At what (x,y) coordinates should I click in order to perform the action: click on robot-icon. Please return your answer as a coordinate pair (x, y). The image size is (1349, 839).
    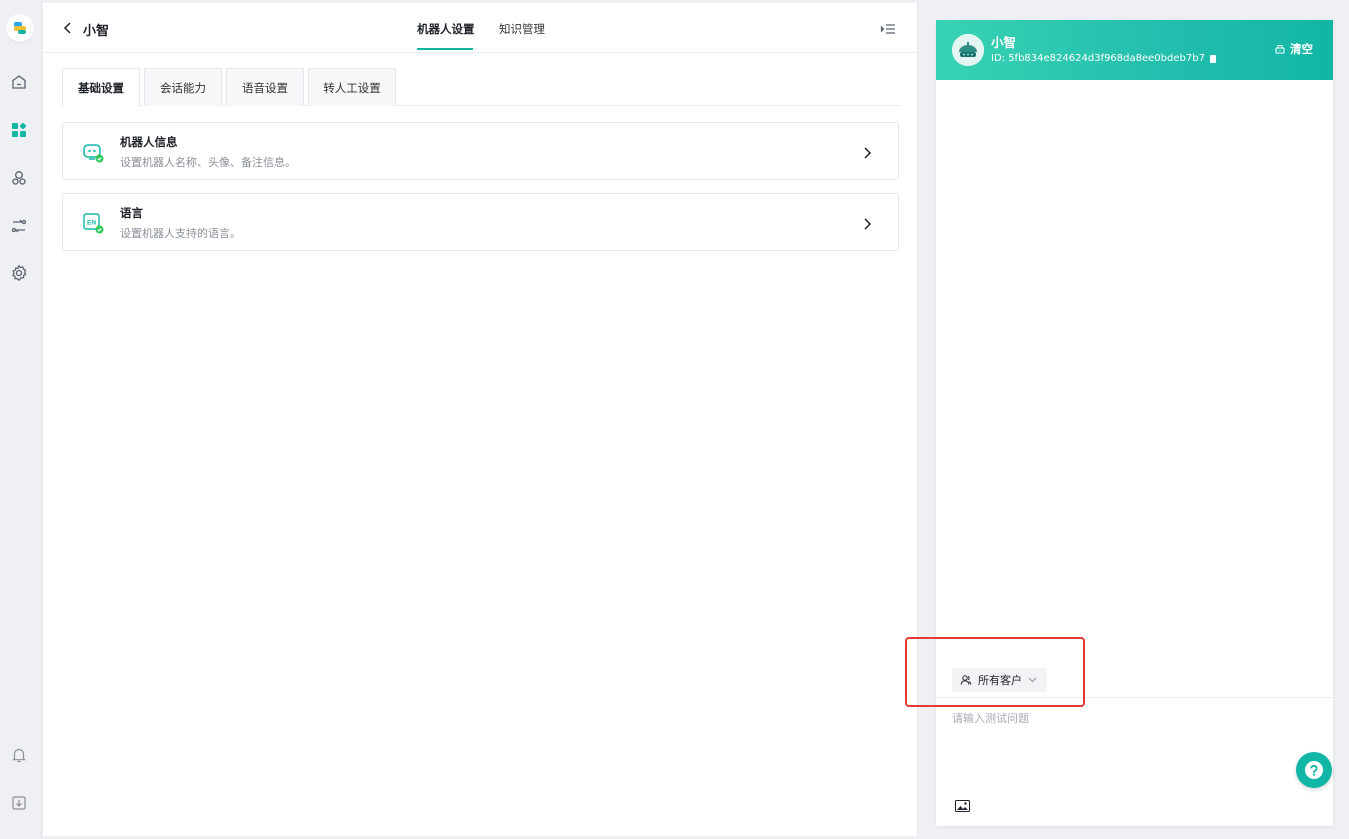
    Looking at the image, I should click on (19, 178).